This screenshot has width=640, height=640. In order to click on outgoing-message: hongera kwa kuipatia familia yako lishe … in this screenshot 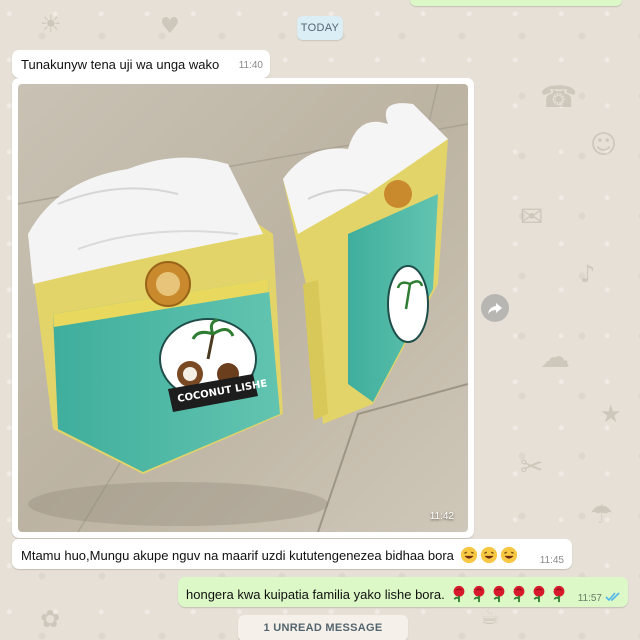, I will do `click(403, 592)`.